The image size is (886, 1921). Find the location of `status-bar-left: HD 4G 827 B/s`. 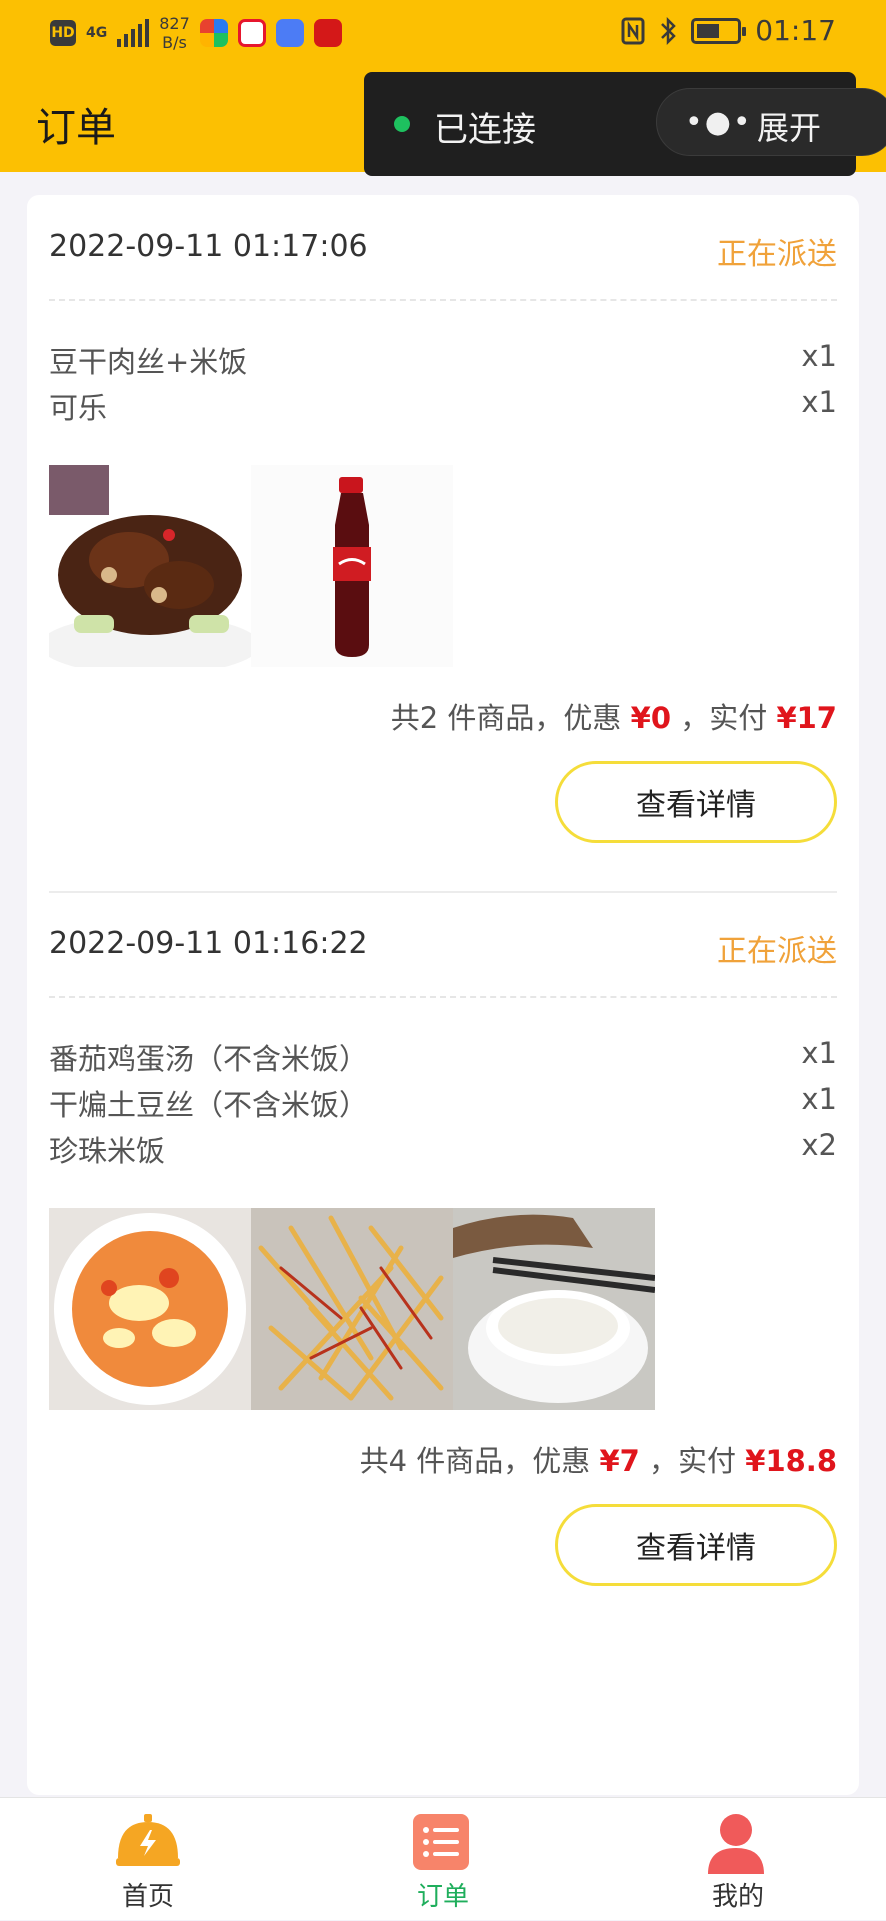

status-bar-left: HD 4G 827 B/s is located at coordinates (196, 33).